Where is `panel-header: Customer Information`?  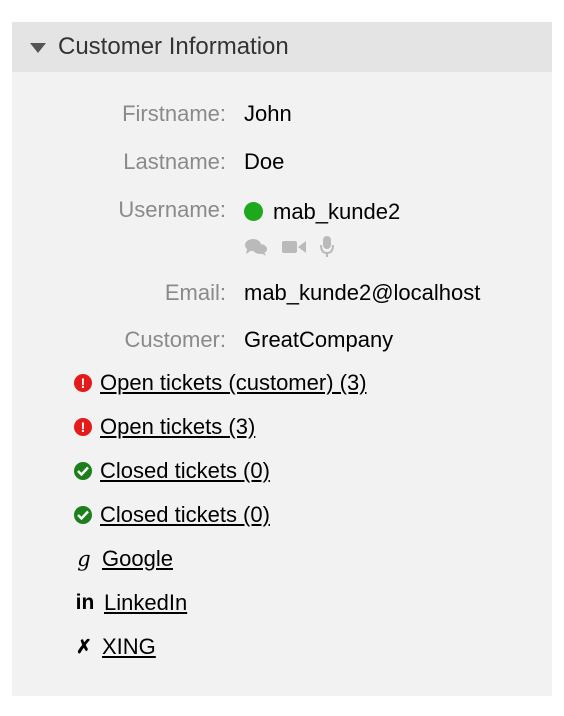 panel-header: Customer Information is located at coordinates (282, 47).